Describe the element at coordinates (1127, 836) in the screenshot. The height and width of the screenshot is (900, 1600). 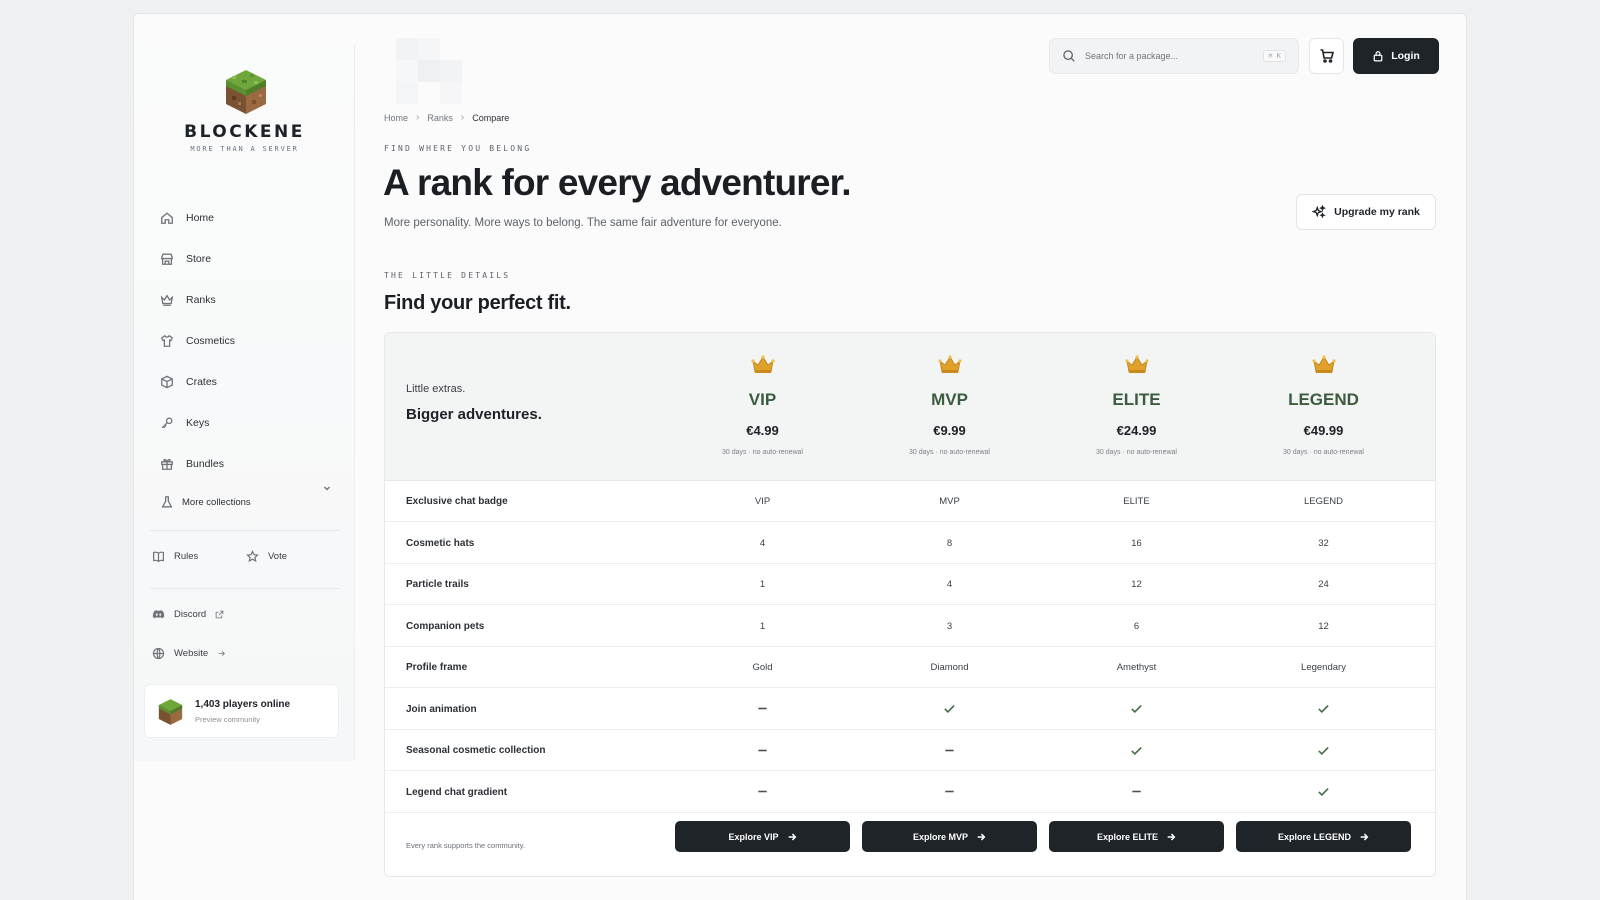
I see `explore-label: Explore ELITE` at that location.